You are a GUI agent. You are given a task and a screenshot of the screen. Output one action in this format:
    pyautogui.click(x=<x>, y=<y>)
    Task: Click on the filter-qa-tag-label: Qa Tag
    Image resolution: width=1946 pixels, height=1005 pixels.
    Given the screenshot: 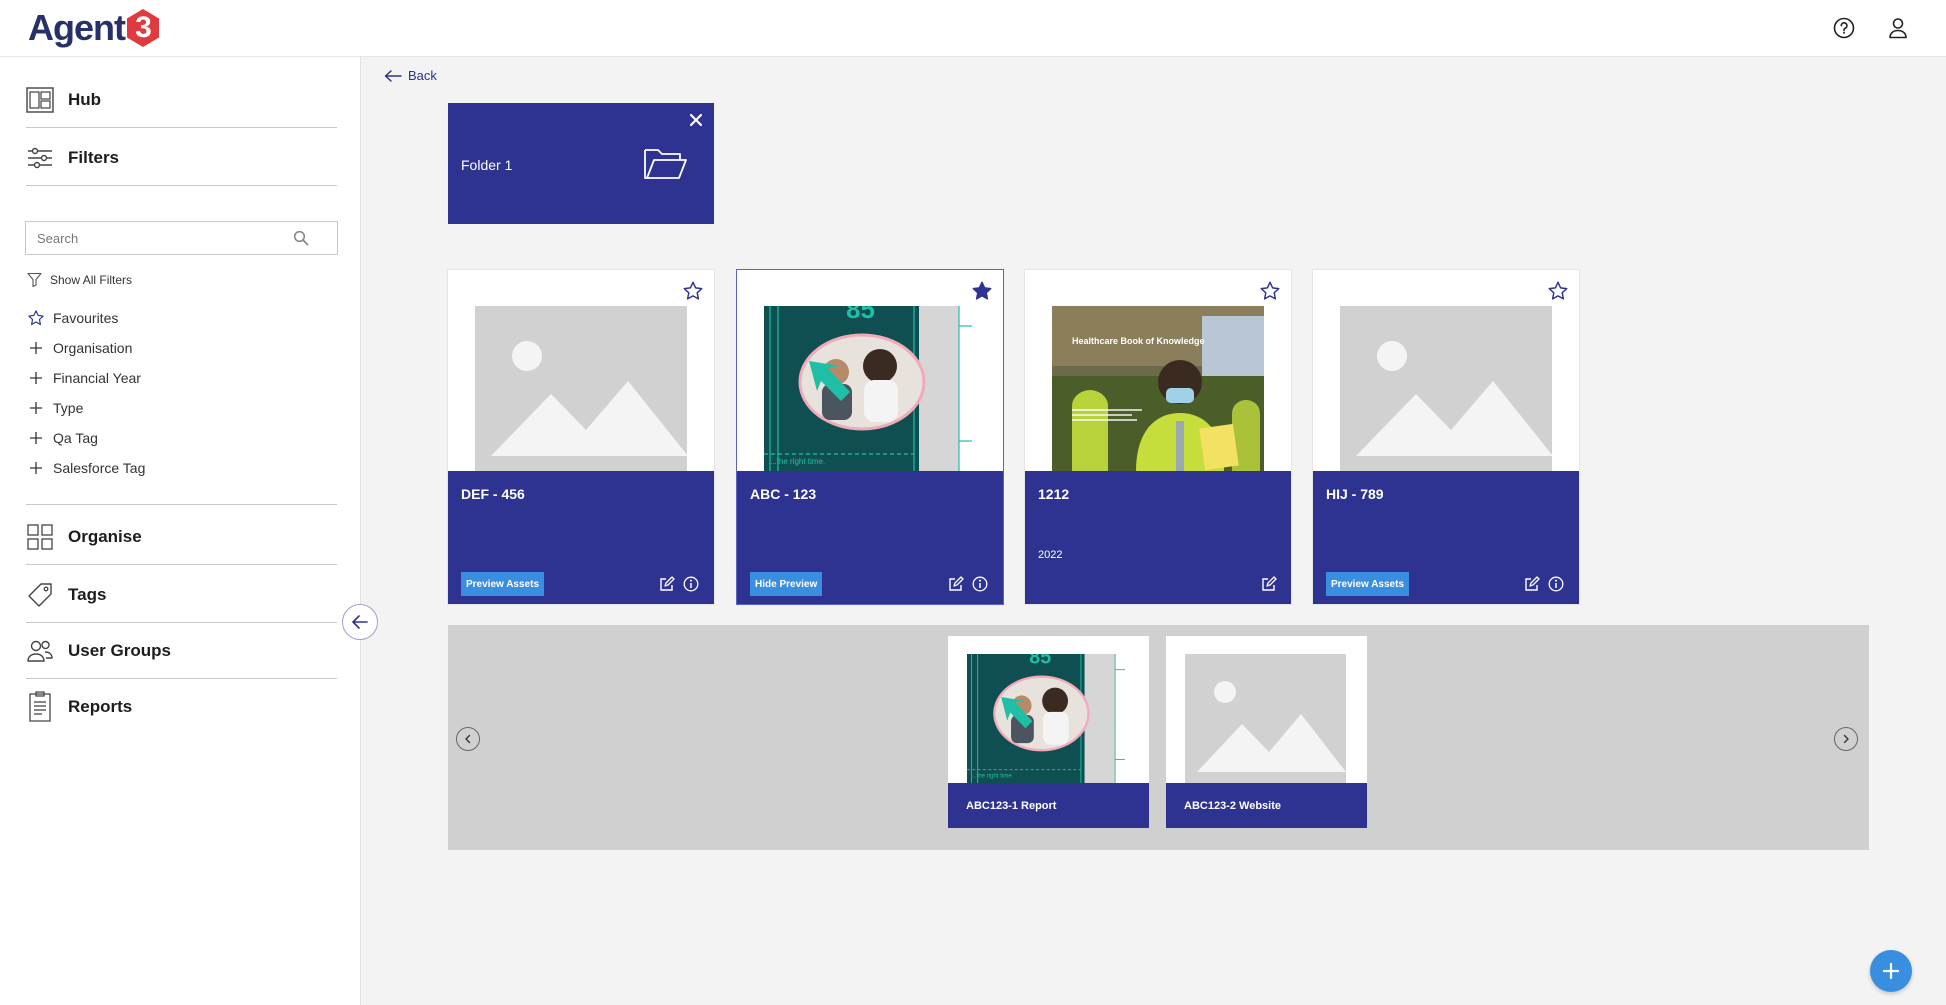 What is the action you would take?
    pyautogui.click(x=75, y=438)
    